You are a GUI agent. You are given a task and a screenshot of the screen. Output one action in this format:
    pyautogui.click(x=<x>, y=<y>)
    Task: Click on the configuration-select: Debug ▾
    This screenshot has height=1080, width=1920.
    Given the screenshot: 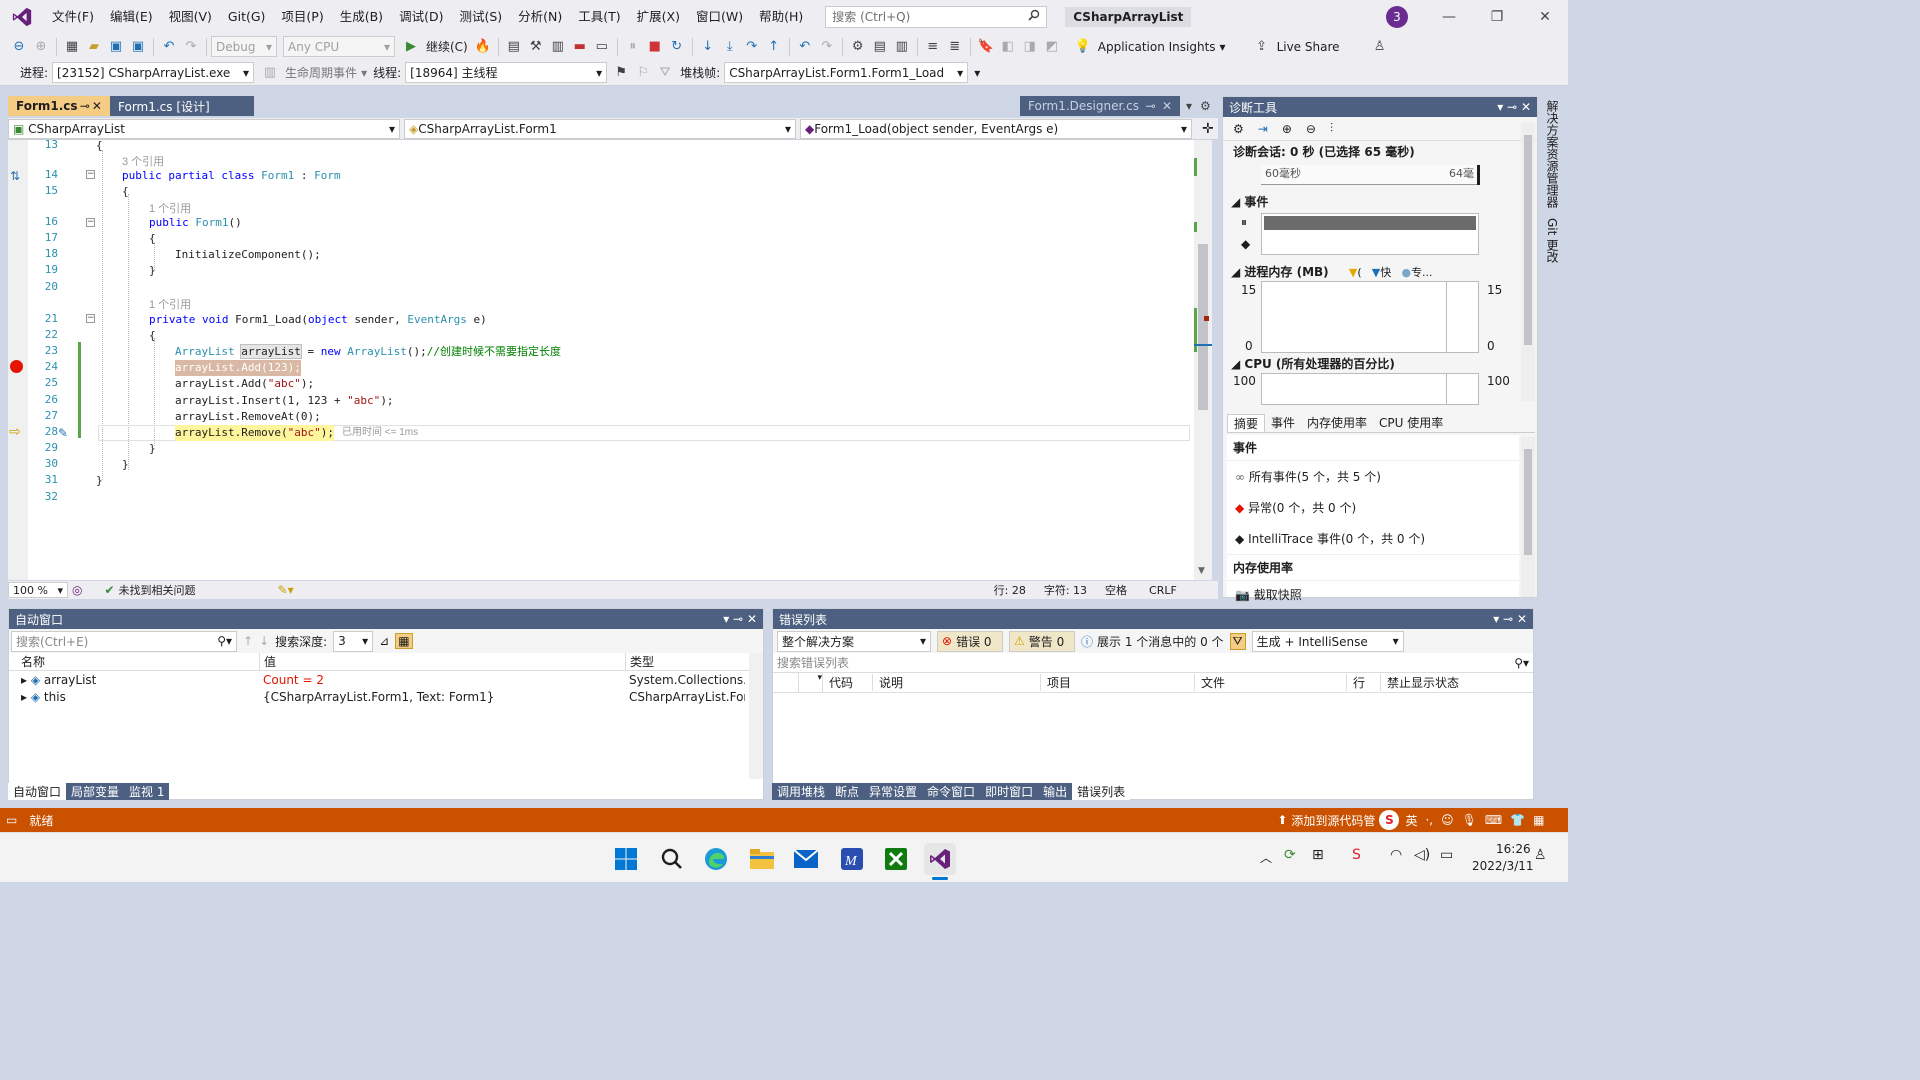 What is the action you would take?
    pyautogui.click(x=244, y=46)
    